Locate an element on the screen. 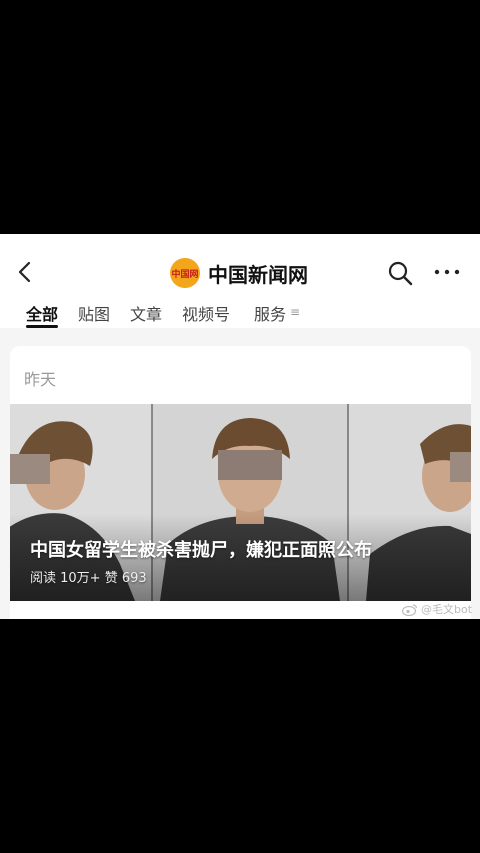  account-header: 中国网 中国新闻网 is located at coordinates (239, 273).